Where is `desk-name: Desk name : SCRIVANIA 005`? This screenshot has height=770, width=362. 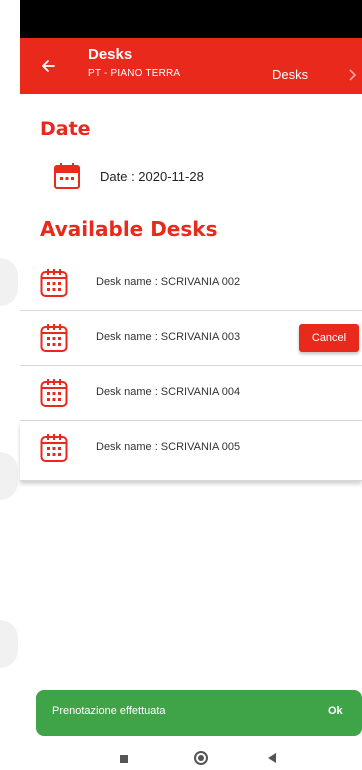 desk-name: Desk name : SCRIVANIA 005 is located at coordinates (168, 447).